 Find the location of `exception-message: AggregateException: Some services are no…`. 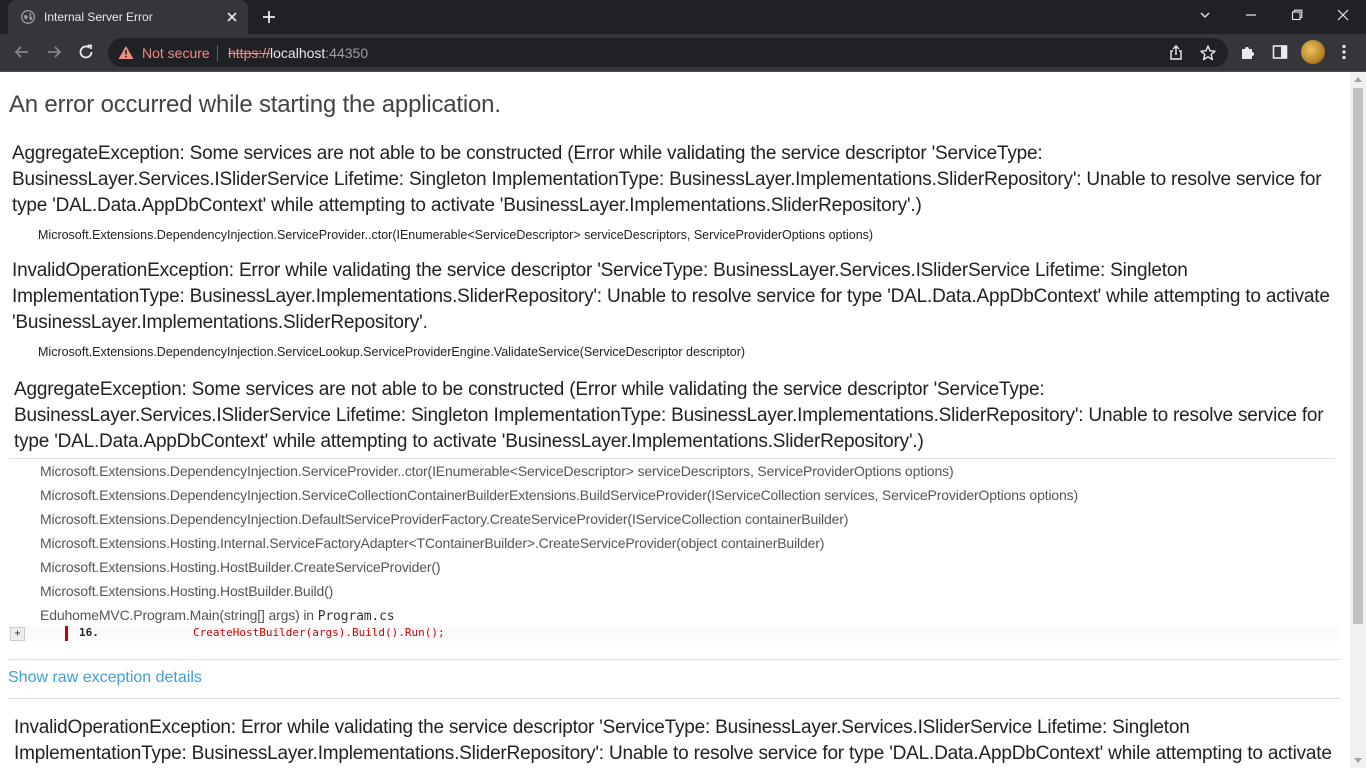

exception-message: AggregateException: Some services are no… is located at coordinates (667, 179).